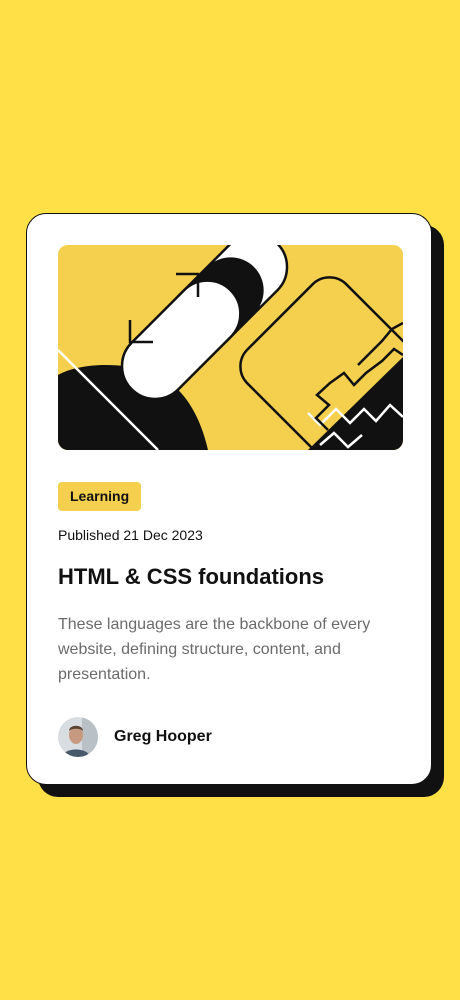  Describe the element at coordinates (78, 737) in the screenshot. I see `author-avatar` at that location.